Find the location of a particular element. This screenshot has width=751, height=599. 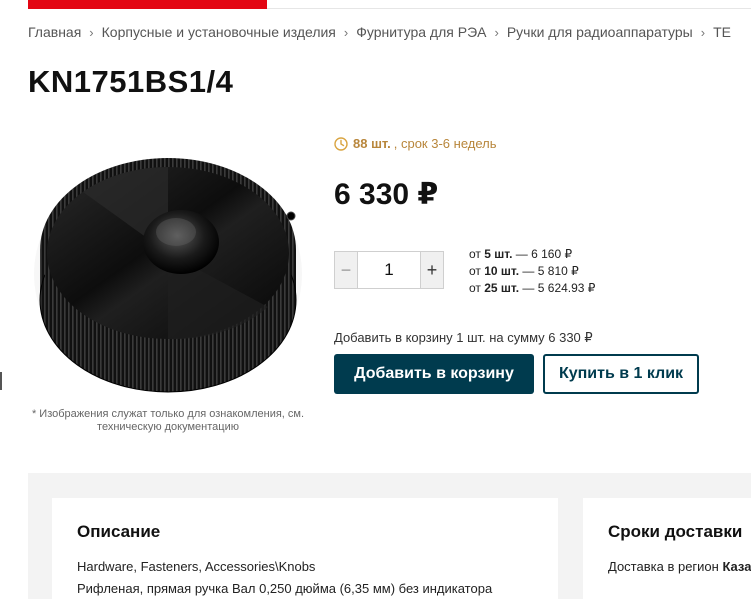

header-accent-bar is located at coordinates (147, 4).